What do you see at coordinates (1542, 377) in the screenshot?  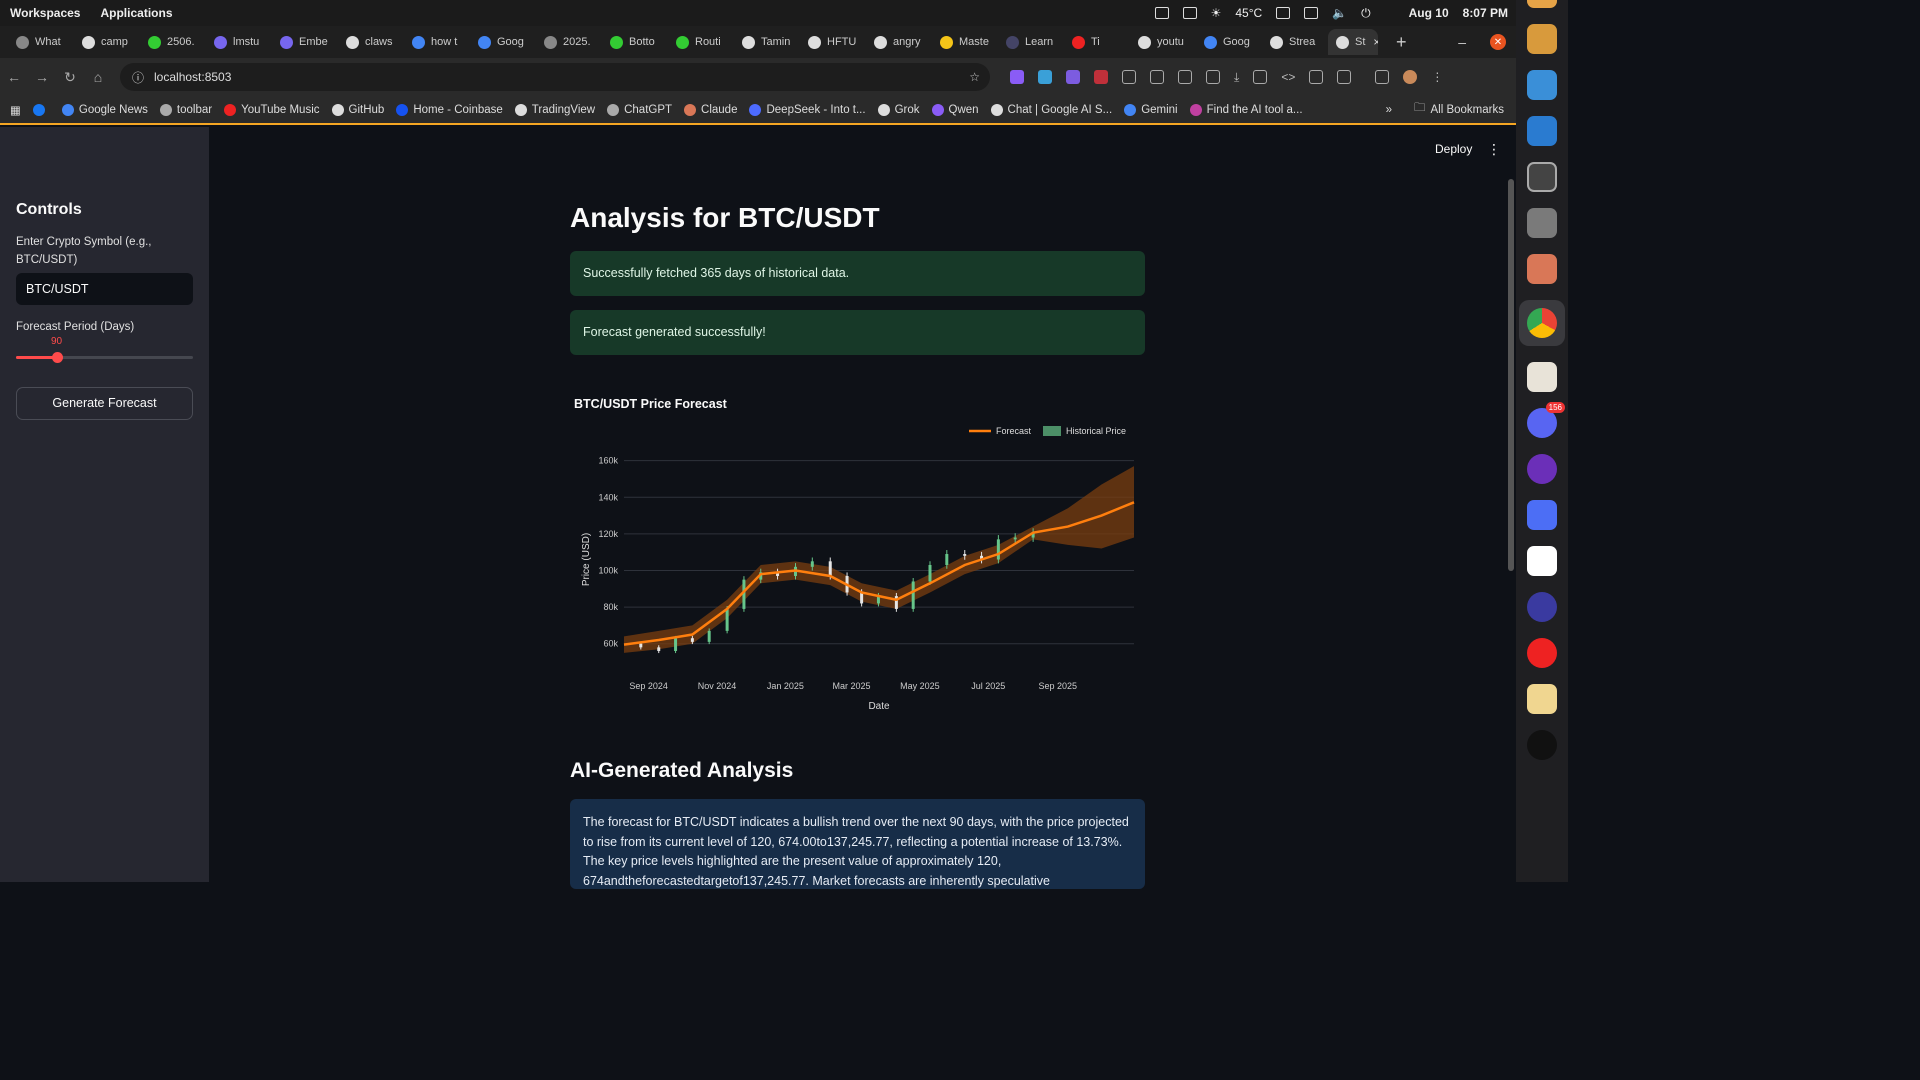 I see `text-editor-icon` at bounding box center [1542, 377].